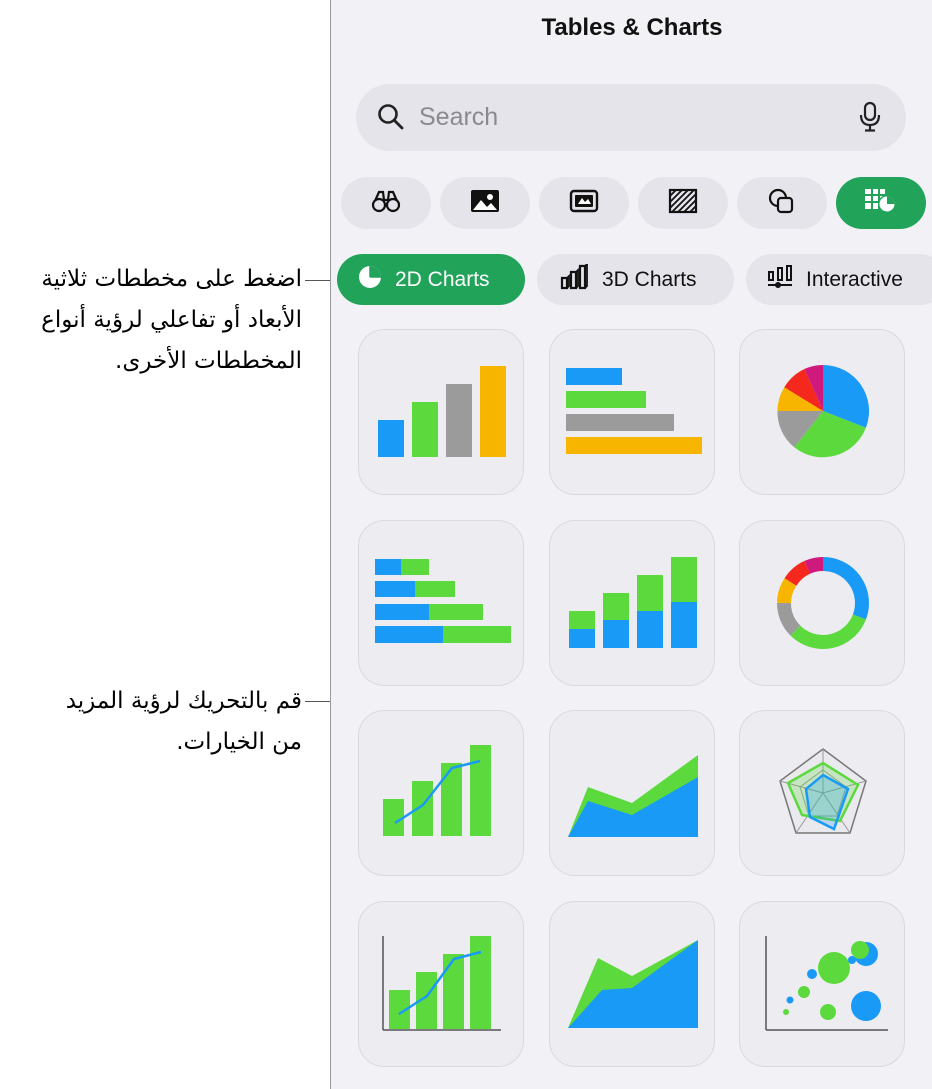 The height and width of the screenshot is (1089, 932). I want to click on category-media-button, so click(584, 203).